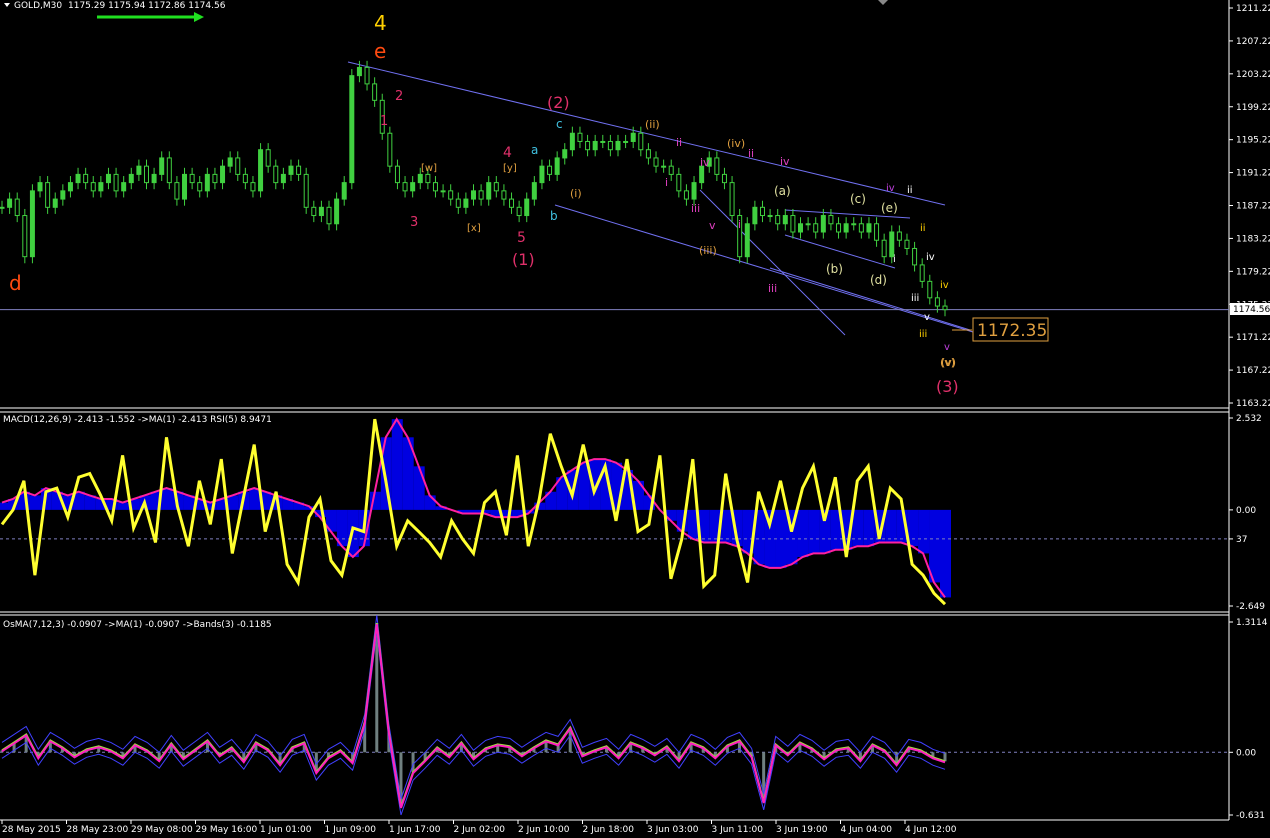  Describe the element at coordinates (523, 259) in the screenshot. I see `wave-label: (1)` at that location.